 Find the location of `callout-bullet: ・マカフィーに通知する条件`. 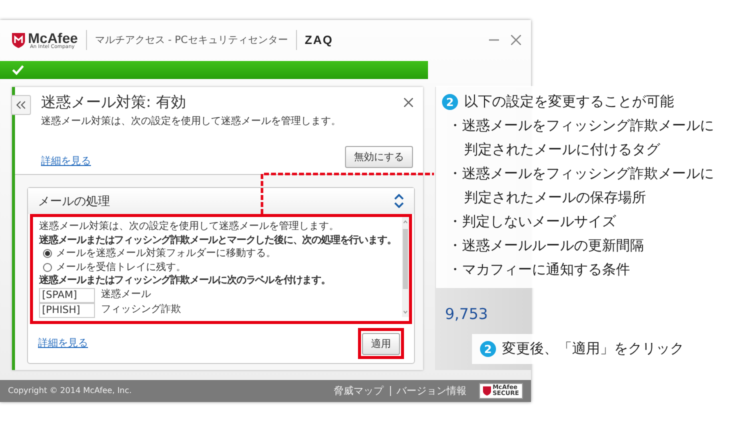

callout-bullet: ・マカフィーに通知する条件 is located at coordinates (539, 270).